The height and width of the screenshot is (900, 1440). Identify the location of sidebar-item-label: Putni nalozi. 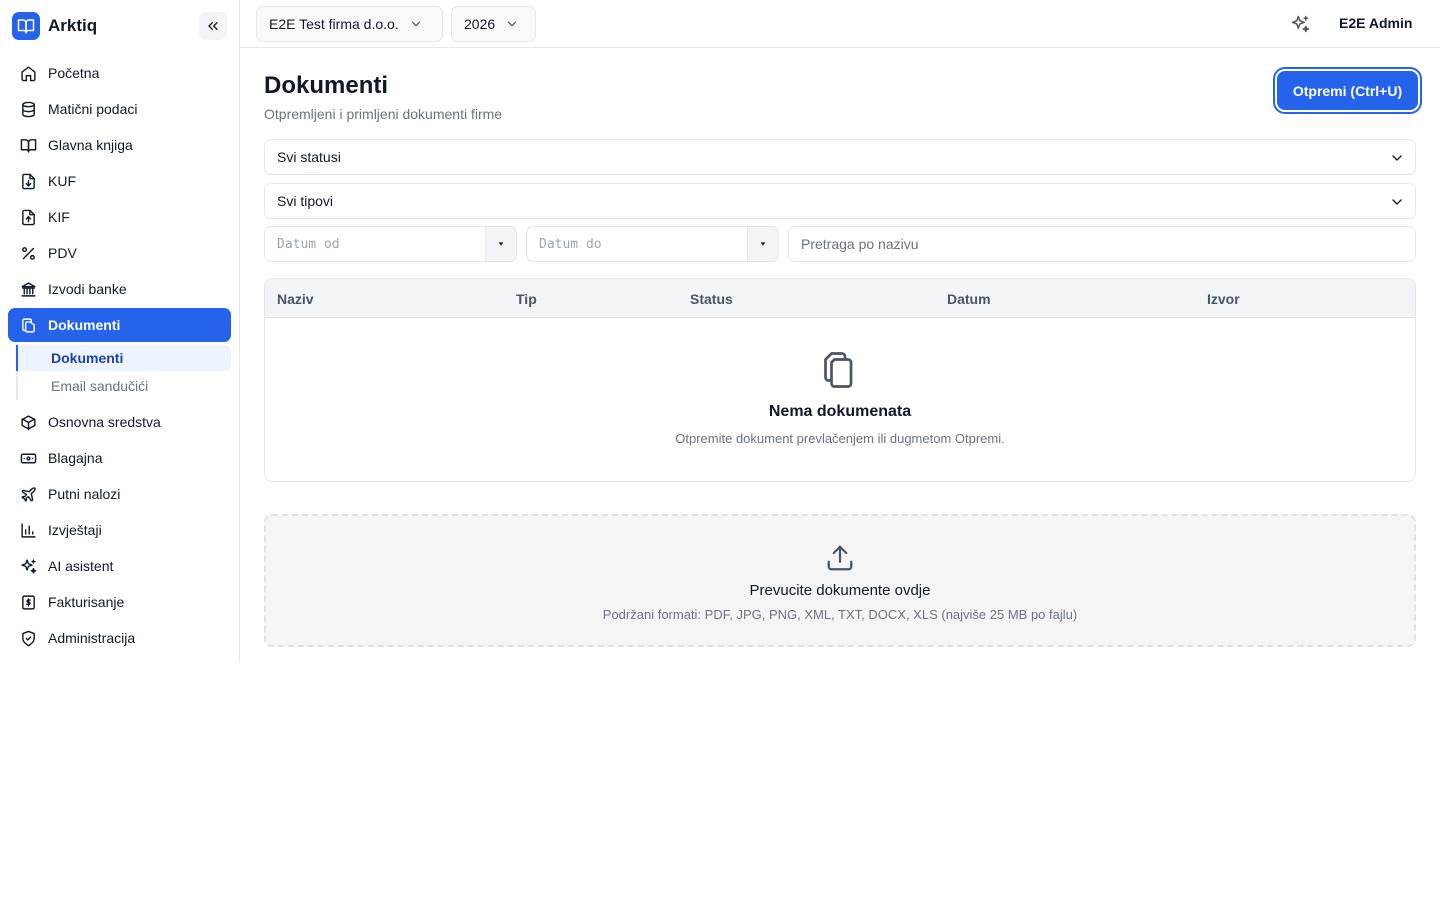
(84, 494).